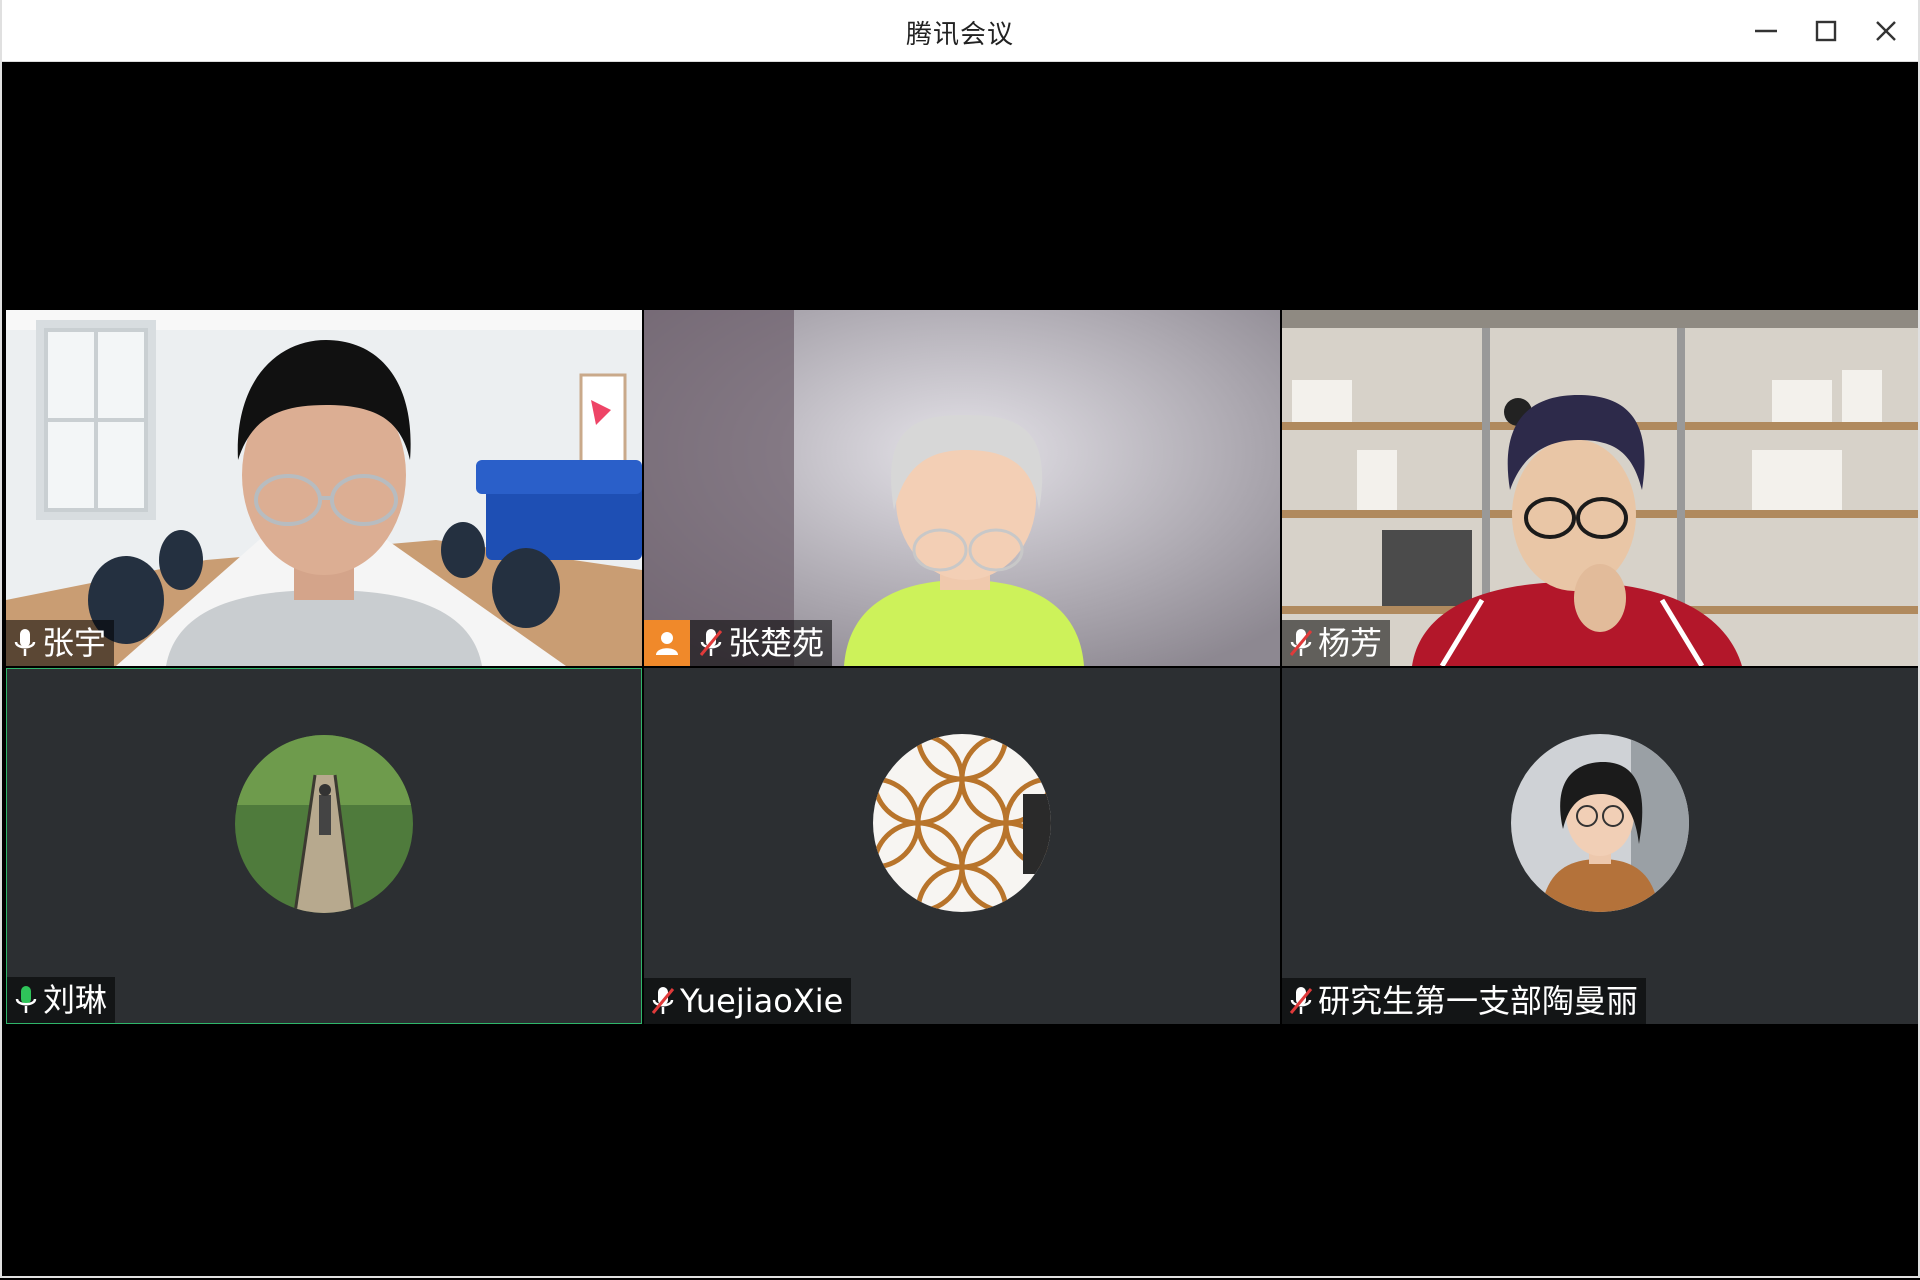  Describe the element at coordinates (1478, 1001) in the screenshot. I see `participant-name: 研究生第一支部陶曼丽` at that location.